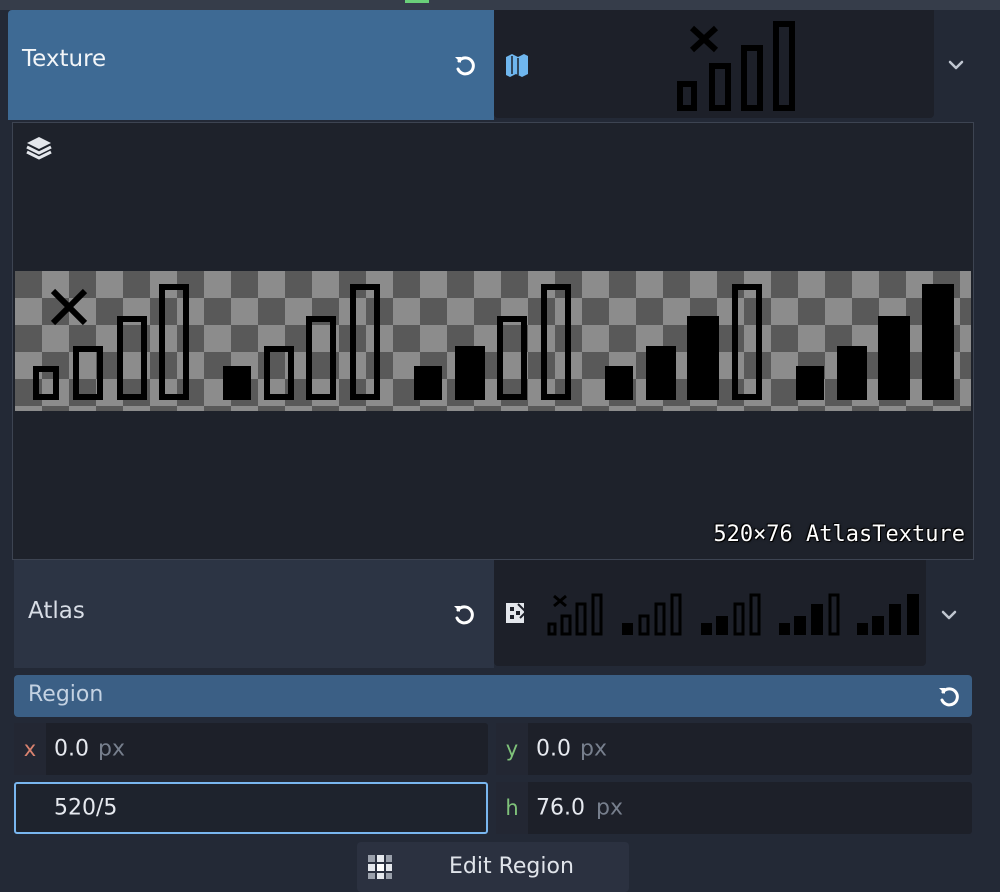 This screenshot has width=1000, height=892. What do you see at coordinates (56, 611) in the screenshot?
I see `atlas-label: Atlas` at bounding box center [56, 611].